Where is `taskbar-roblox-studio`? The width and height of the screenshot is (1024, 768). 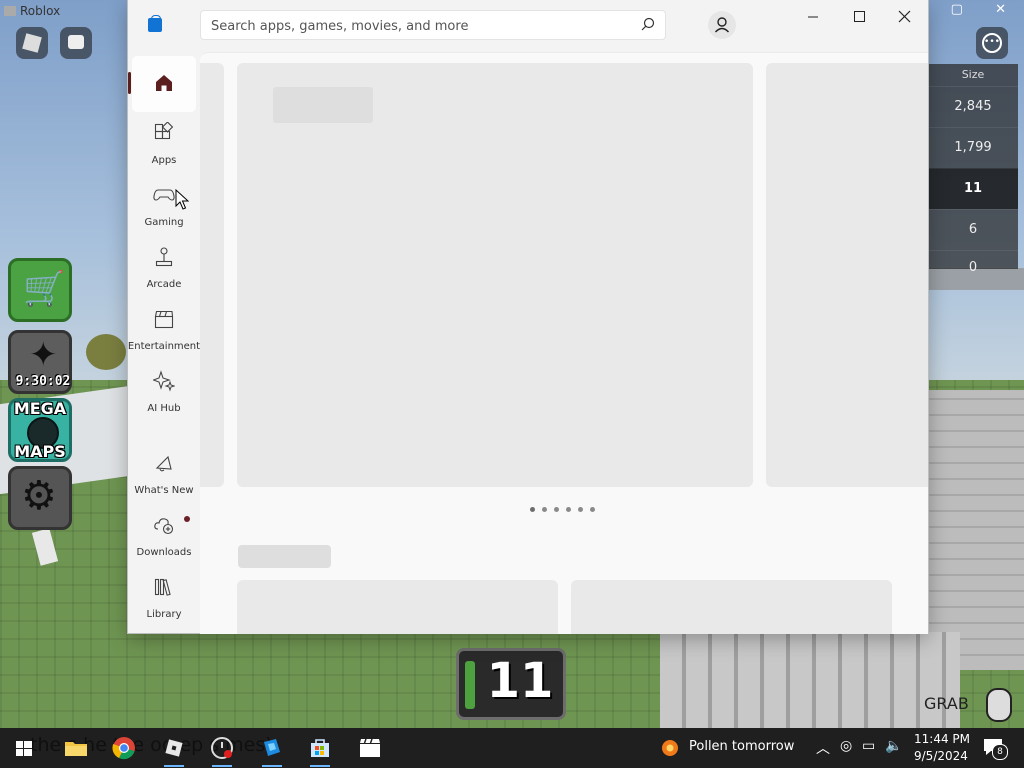 taskbar-roblox-studio is located at coordinates (222, 750).